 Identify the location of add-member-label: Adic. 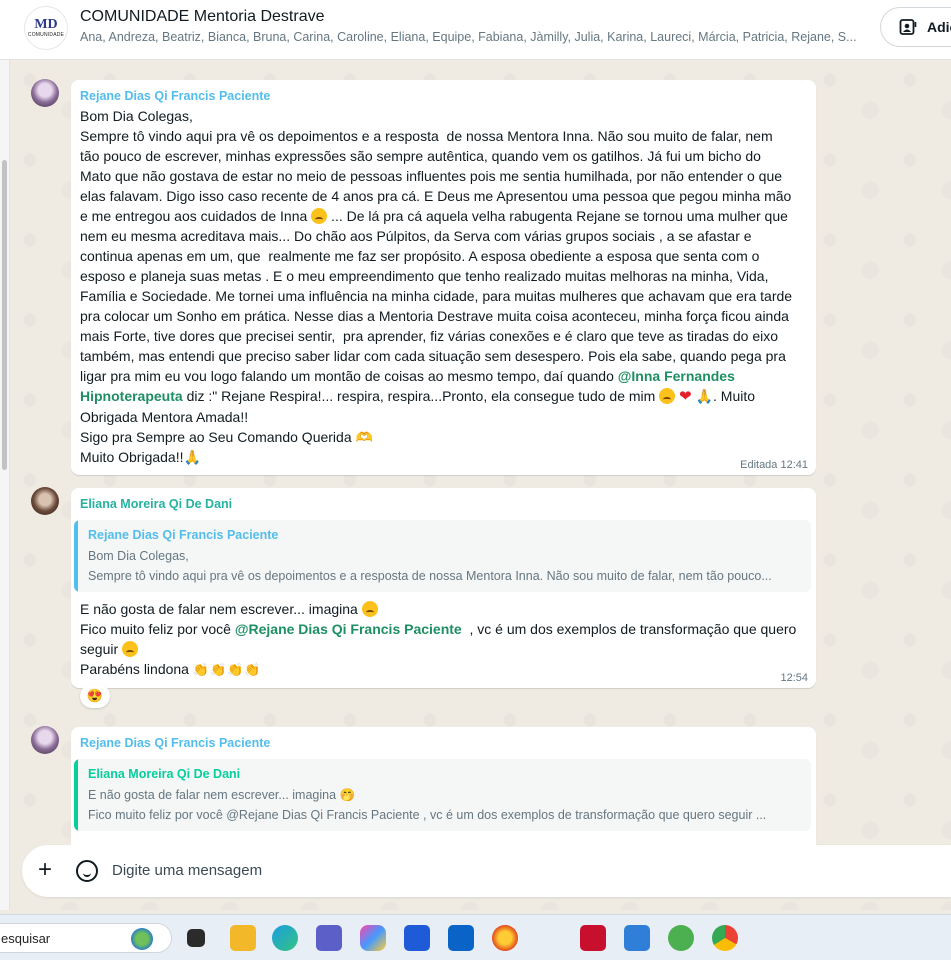
(939, 27).